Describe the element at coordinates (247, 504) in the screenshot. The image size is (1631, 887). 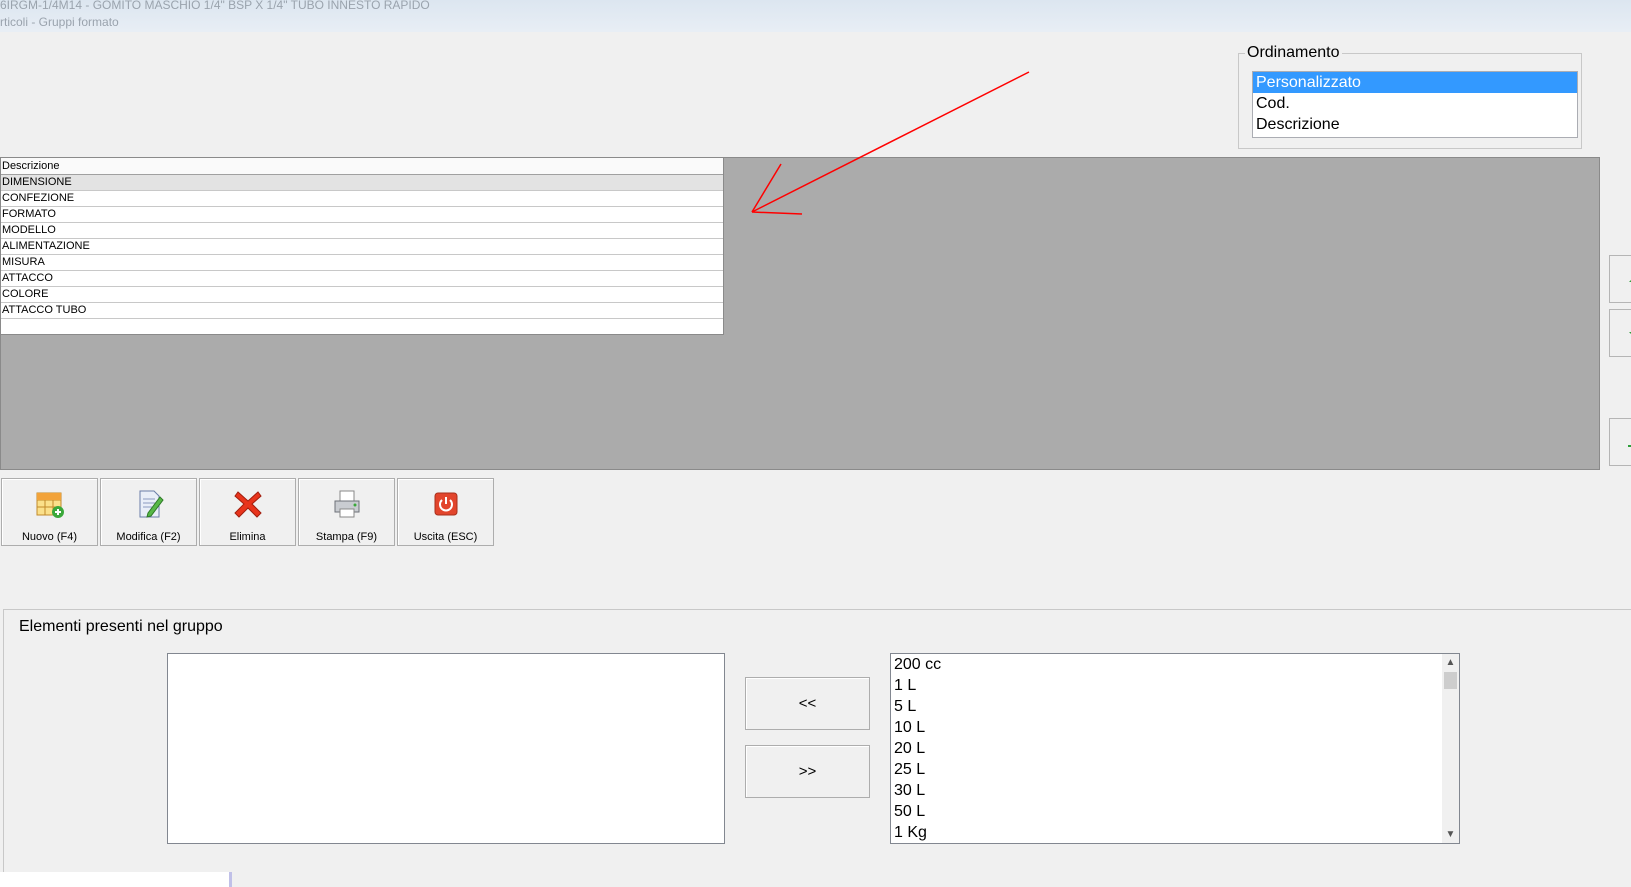
I see `delete-x-icon` at that location.